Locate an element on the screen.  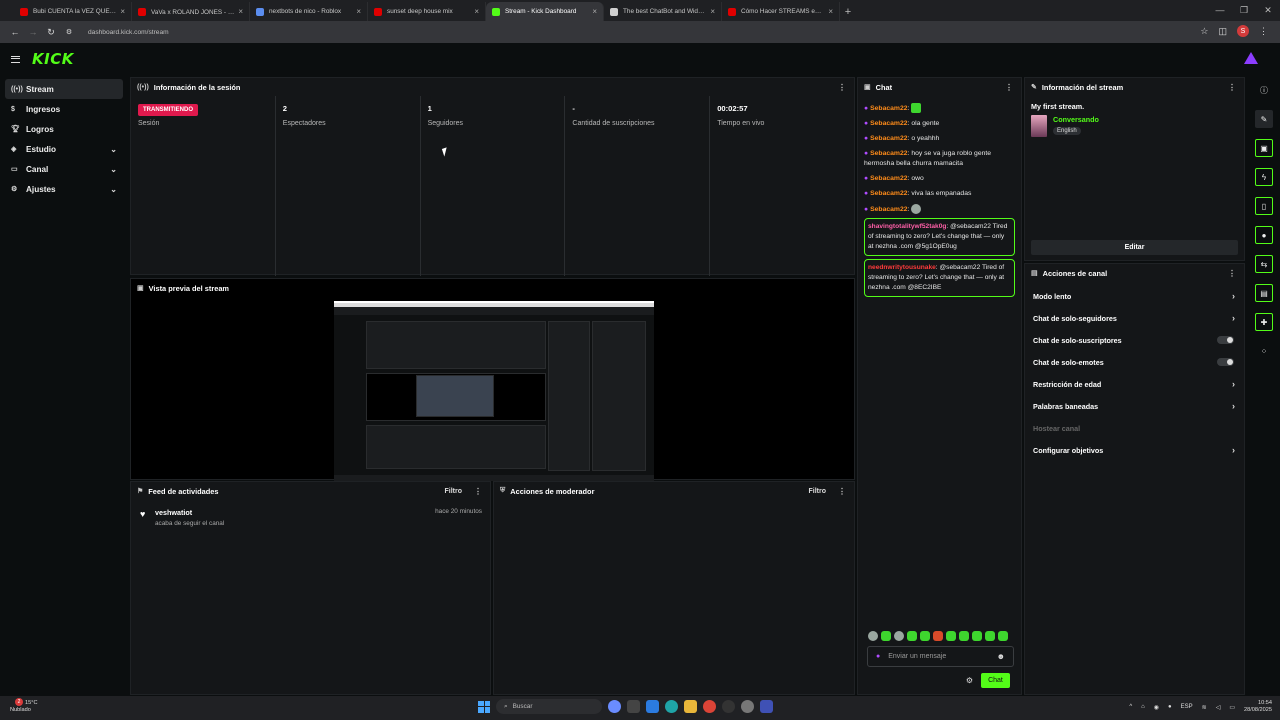
app-icon is located at coordinates (766, 706).